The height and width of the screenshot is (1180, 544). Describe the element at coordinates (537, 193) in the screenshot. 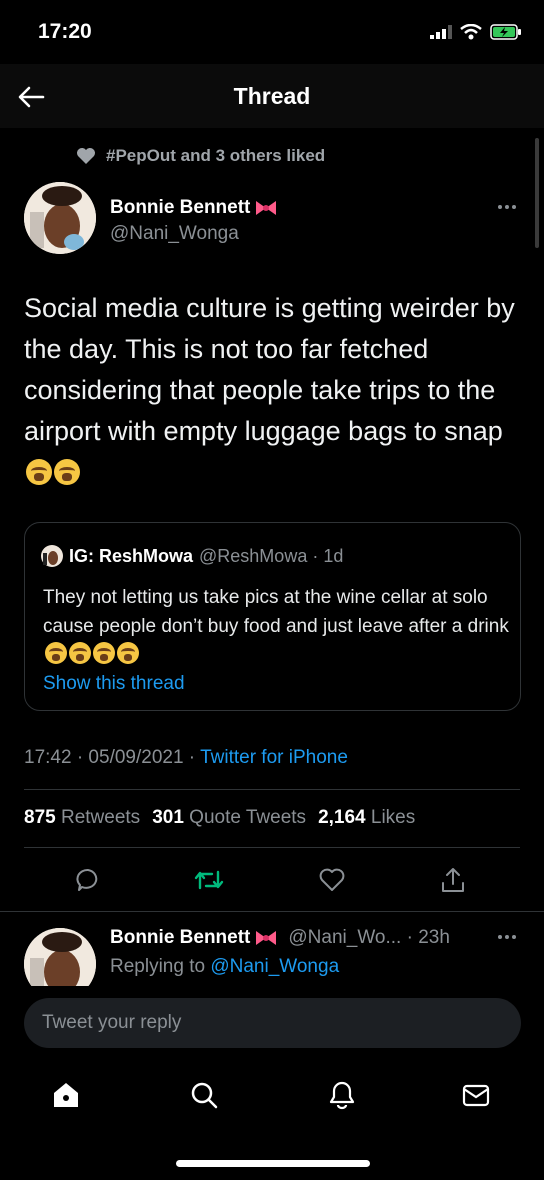

I see `scrollbar` at that location.